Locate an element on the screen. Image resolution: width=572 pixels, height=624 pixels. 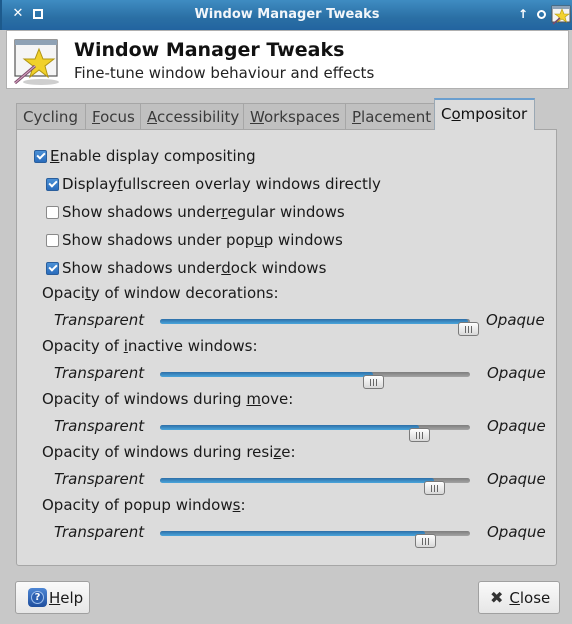
checkbox-label: p windows is located at coordinates (303, 240).